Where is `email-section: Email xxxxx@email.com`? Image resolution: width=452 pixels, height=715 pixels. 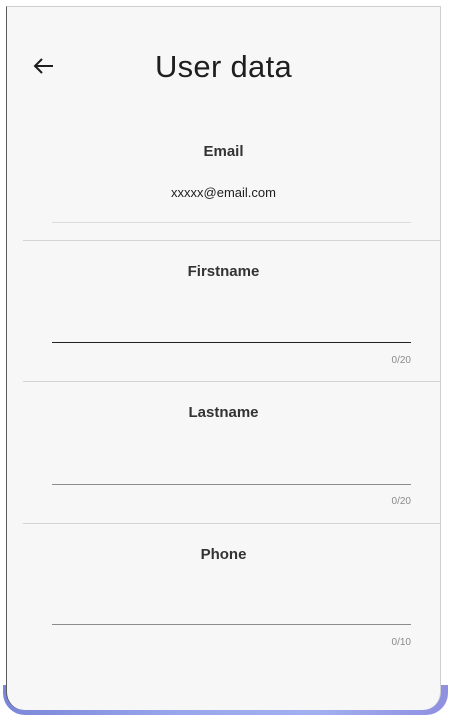
email-section: Email xxxxx@email.com is located at coordinates (223, 187).